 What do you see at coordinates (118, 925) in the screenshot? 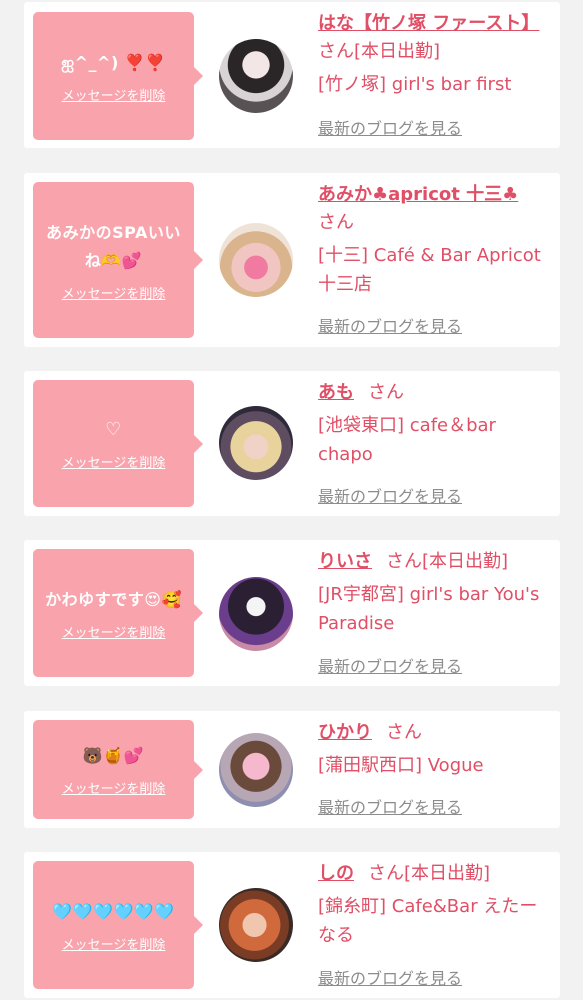
I see `message-bubble: 🩵🩵🩵🩵🩵🩵 メッセージを削除` at bounding box center [118, 925].